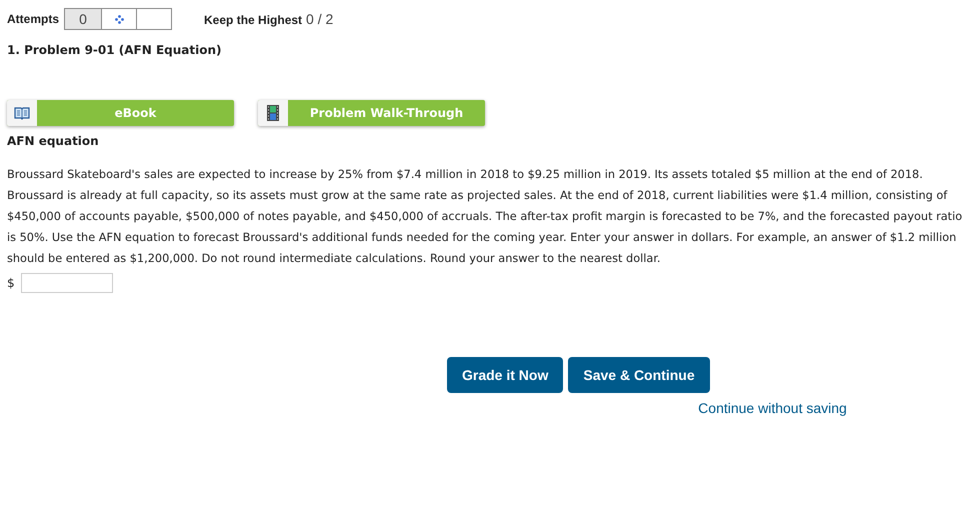 This screenshot has height=526, width=980. I want to click on grade-button: Grade it Now, so click(505, 375).